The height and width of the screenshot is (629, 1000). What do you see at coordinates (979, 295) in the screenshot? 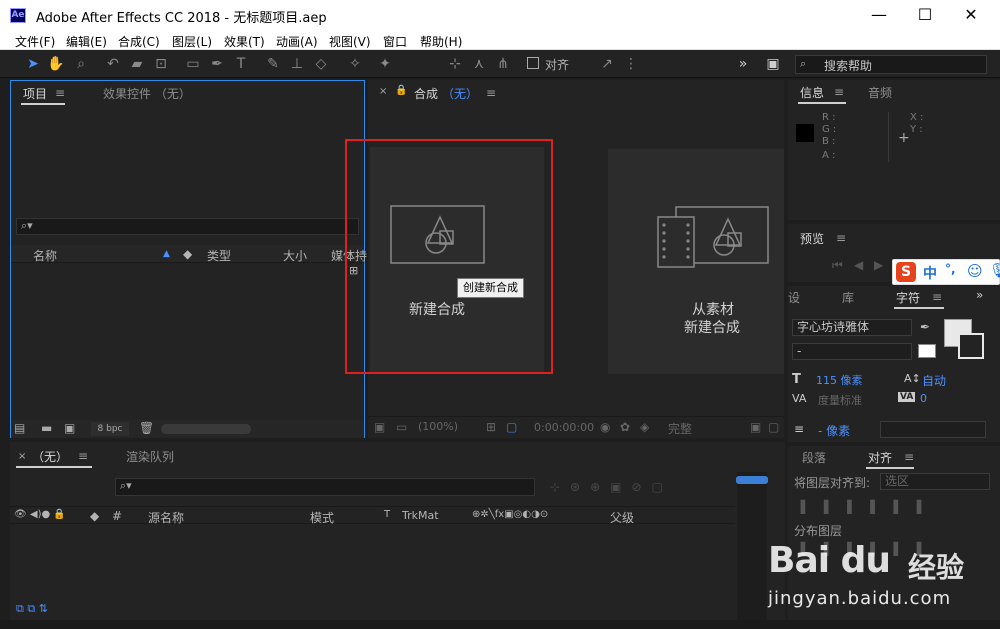
I see `expand-panels-icon: »` at bounding box center [979, 295].